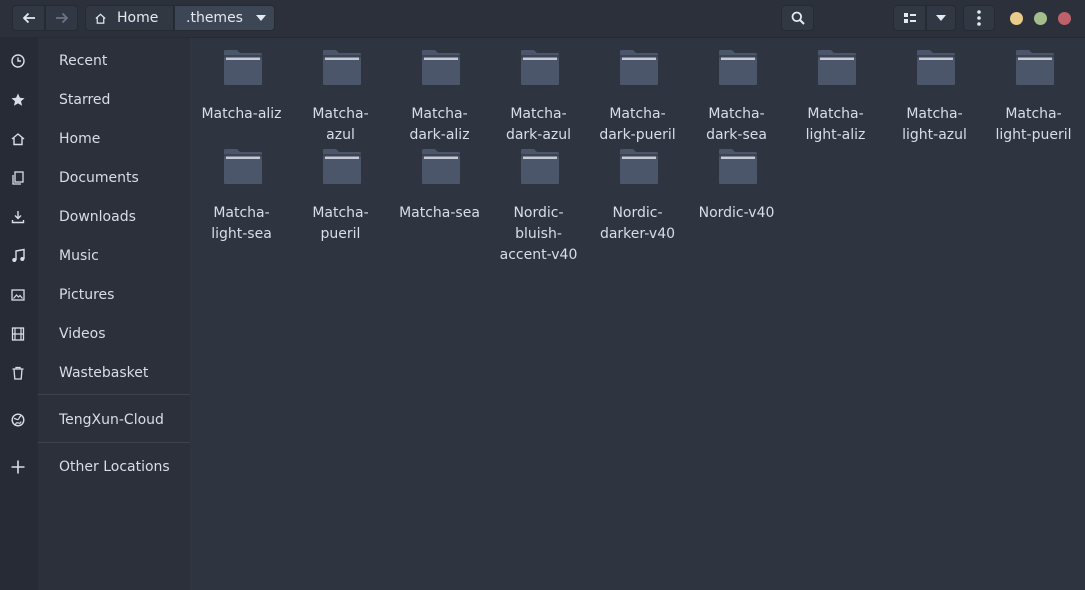 The width and height of the screenshot is (1085, 590). I want to click on view-options-button, so click(941, 18).